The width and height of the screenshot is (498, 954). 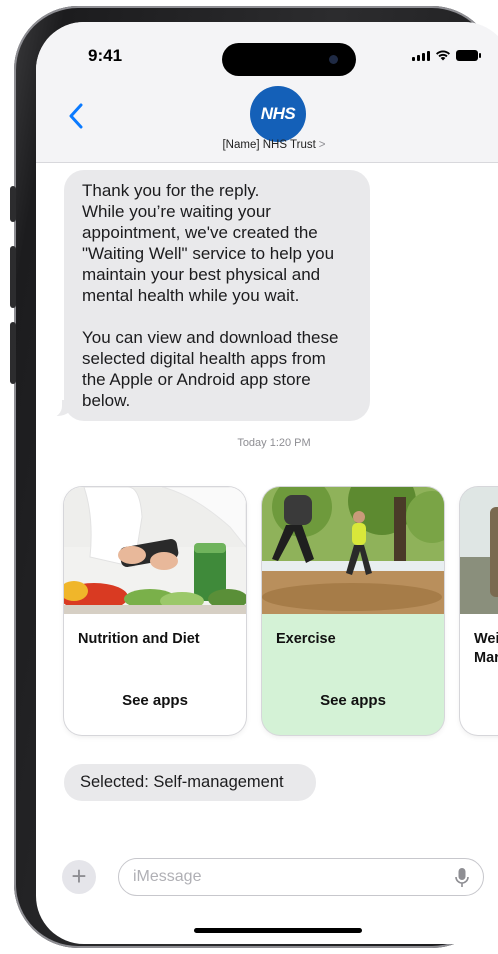 I want to click on contact-avatar: NHS, so click(x=278, y=114).